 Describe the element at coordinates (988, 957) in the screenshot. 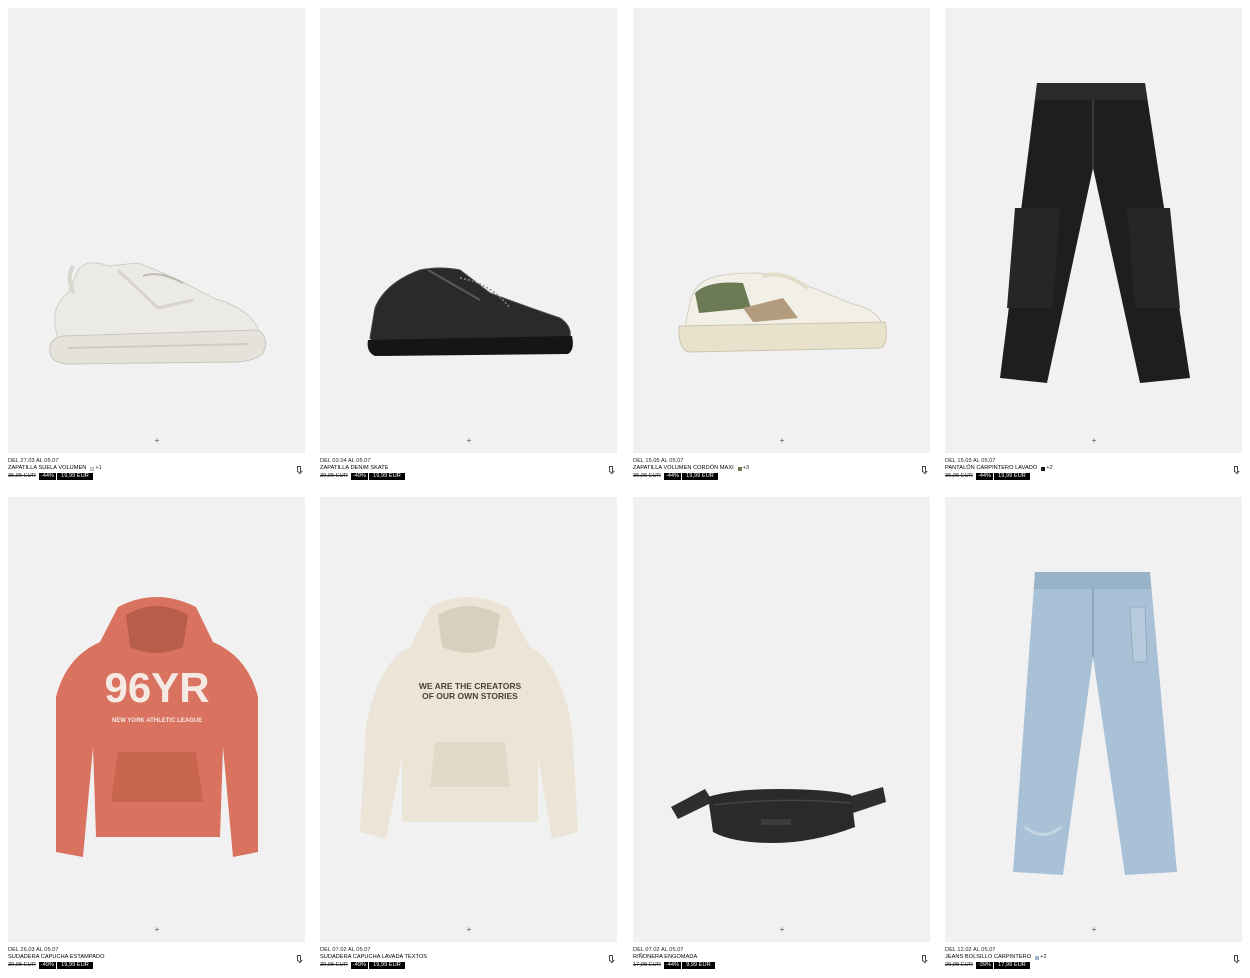

I see `product-name: JEANS BOLSILLO CARPINTERO` at that location.